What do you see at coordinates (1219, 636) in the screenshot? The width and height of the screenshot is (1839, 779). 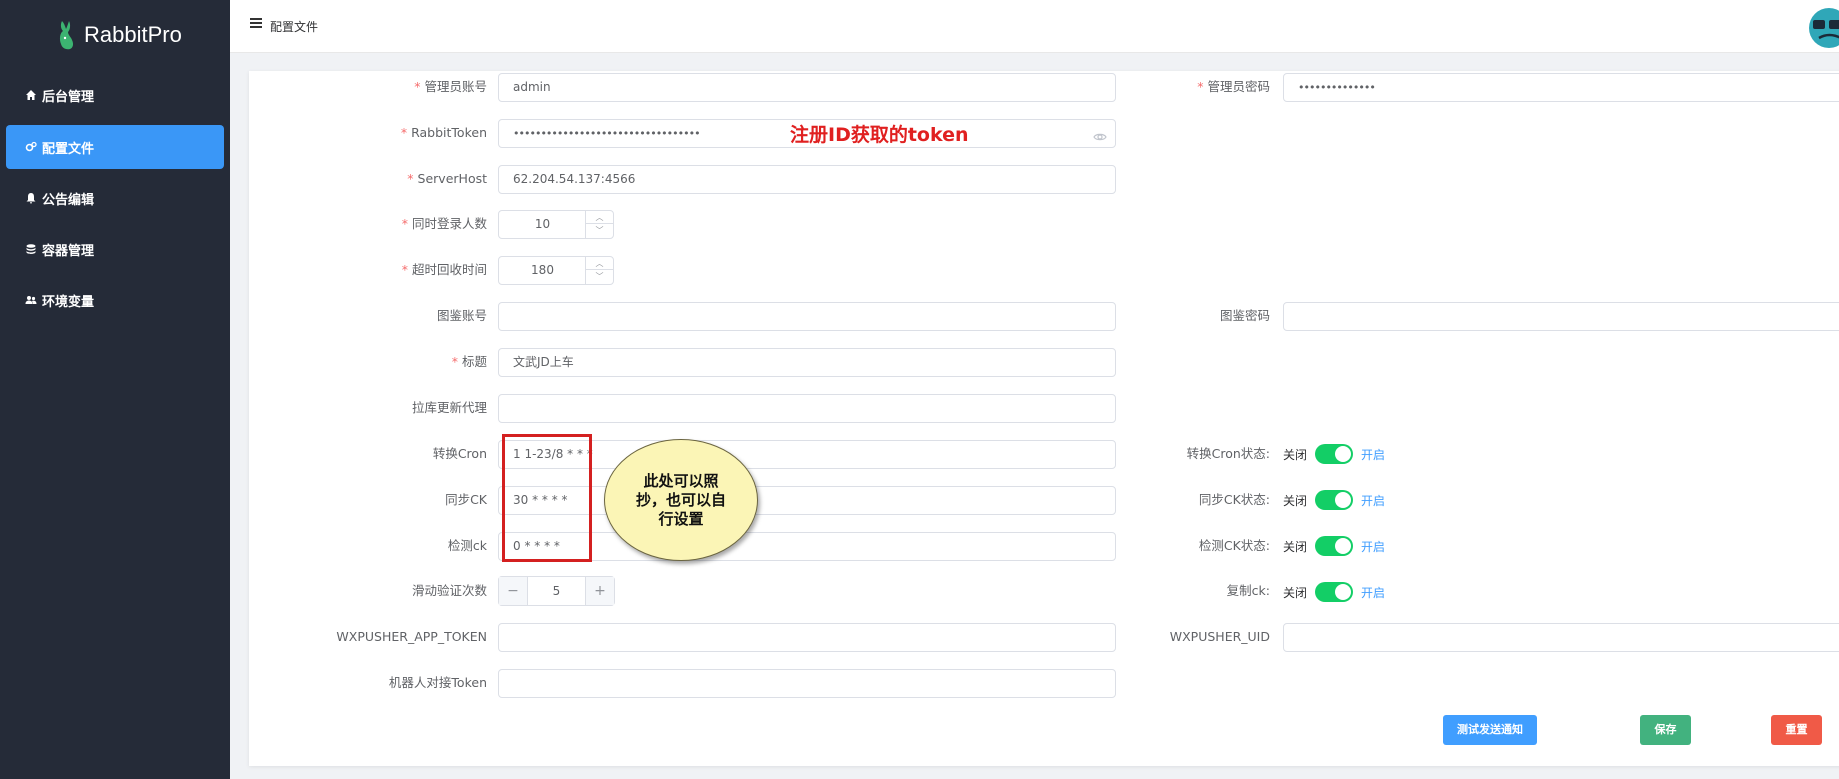 I see `wxpusher-uid-label: WXPUSHER_UID` at bounding box center [1219, 636].